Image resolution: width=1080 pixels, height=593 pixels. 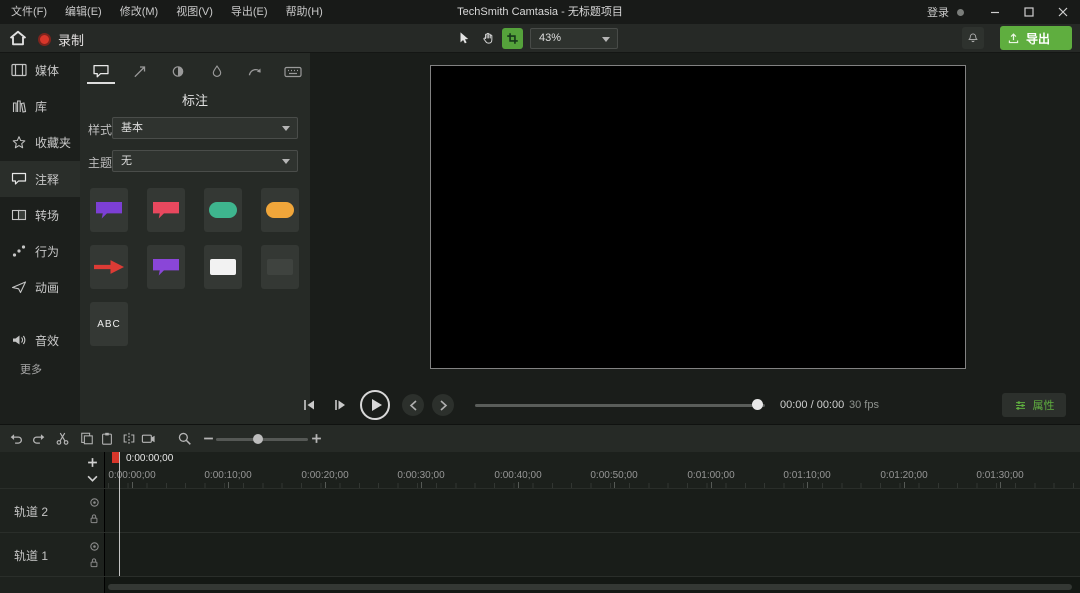 I want to click on menu-help: 帮助(H), so click(x=304, y=12).